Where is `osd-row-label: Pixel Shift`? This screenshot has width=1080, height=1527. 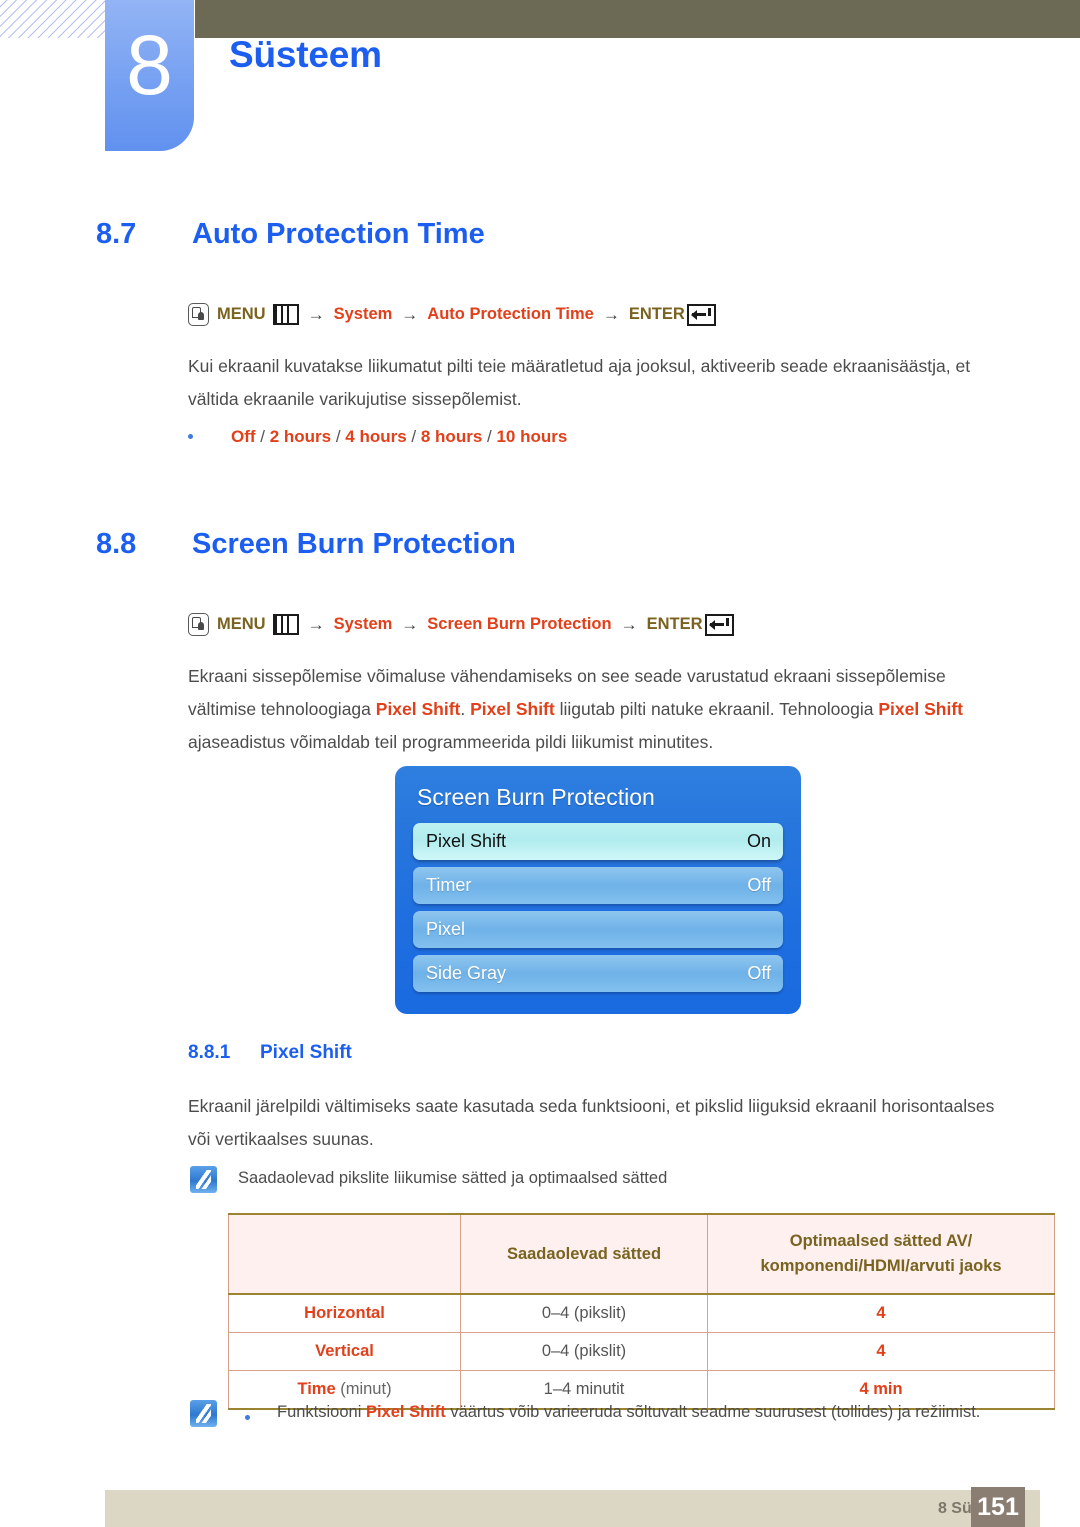 osd-row-label: Pixel Shift is located at coordinates (466, 841).